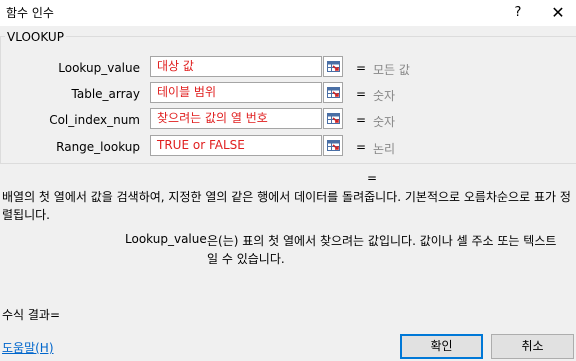  Describe the element at coordinates (98, 147) in the screenshot. I see `arg-label-range-lookup: Range_lookup` at that location.